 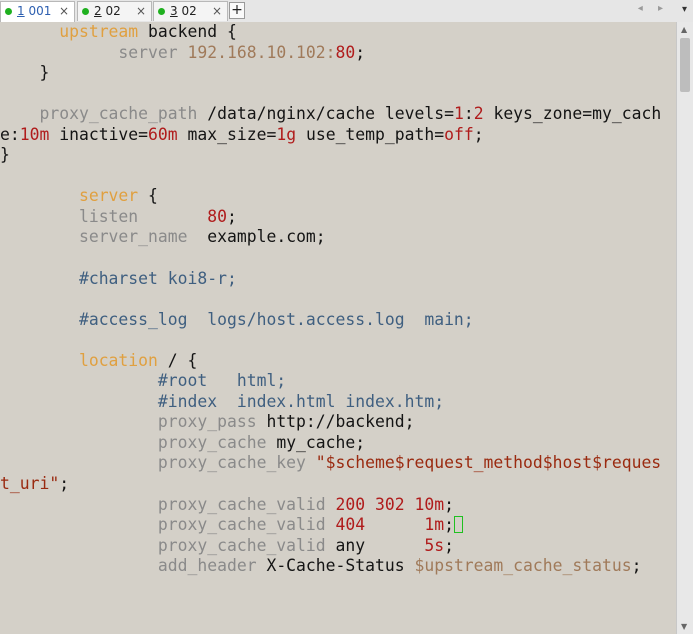 I want to click on code-token: t_uri", so click(x=30, y=484).